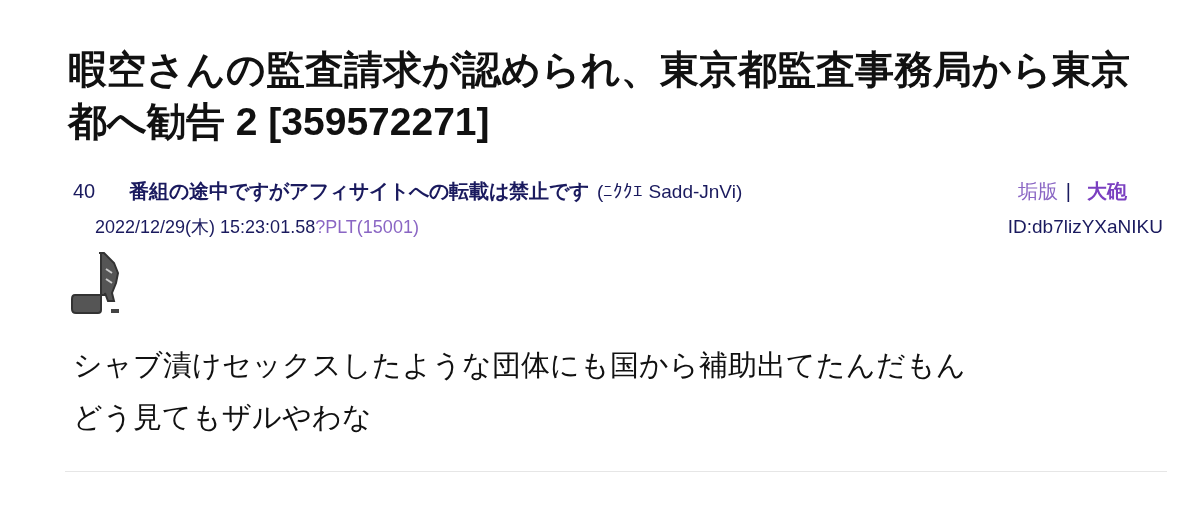  I want to click on post-body-line: シャブ漬けセックスしたような団体にも国から補助出てたんだもん, so click(520, 365).